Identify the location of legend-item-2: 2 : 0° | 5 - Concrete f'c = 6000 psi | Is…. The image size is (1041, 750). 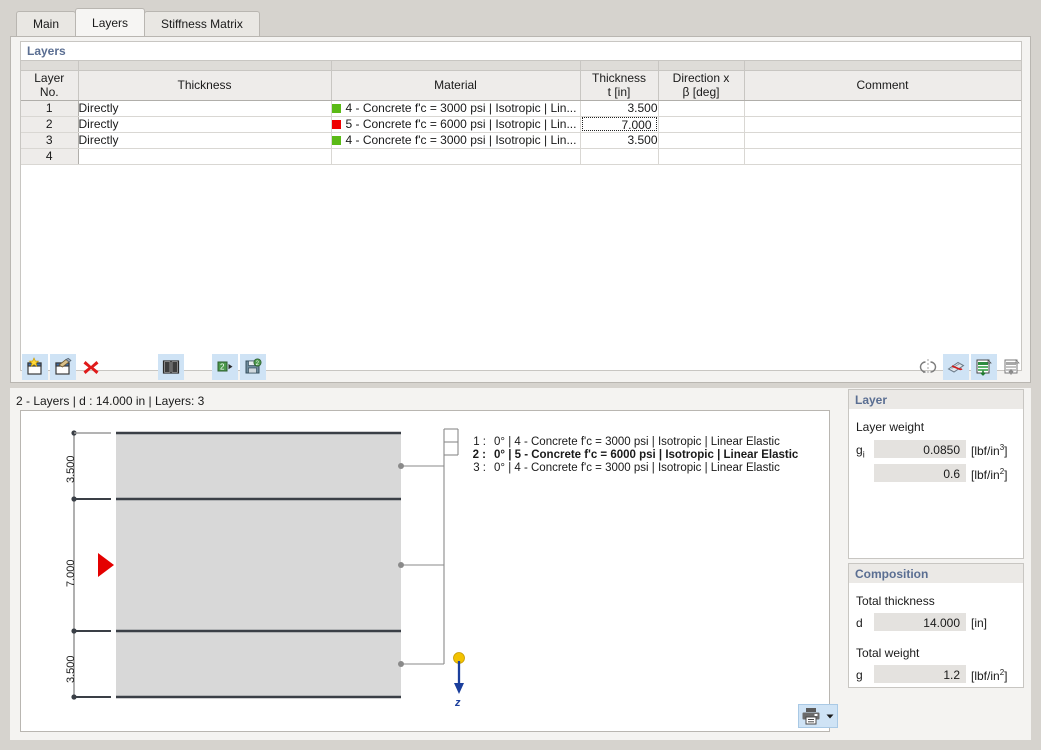
(631, 455).